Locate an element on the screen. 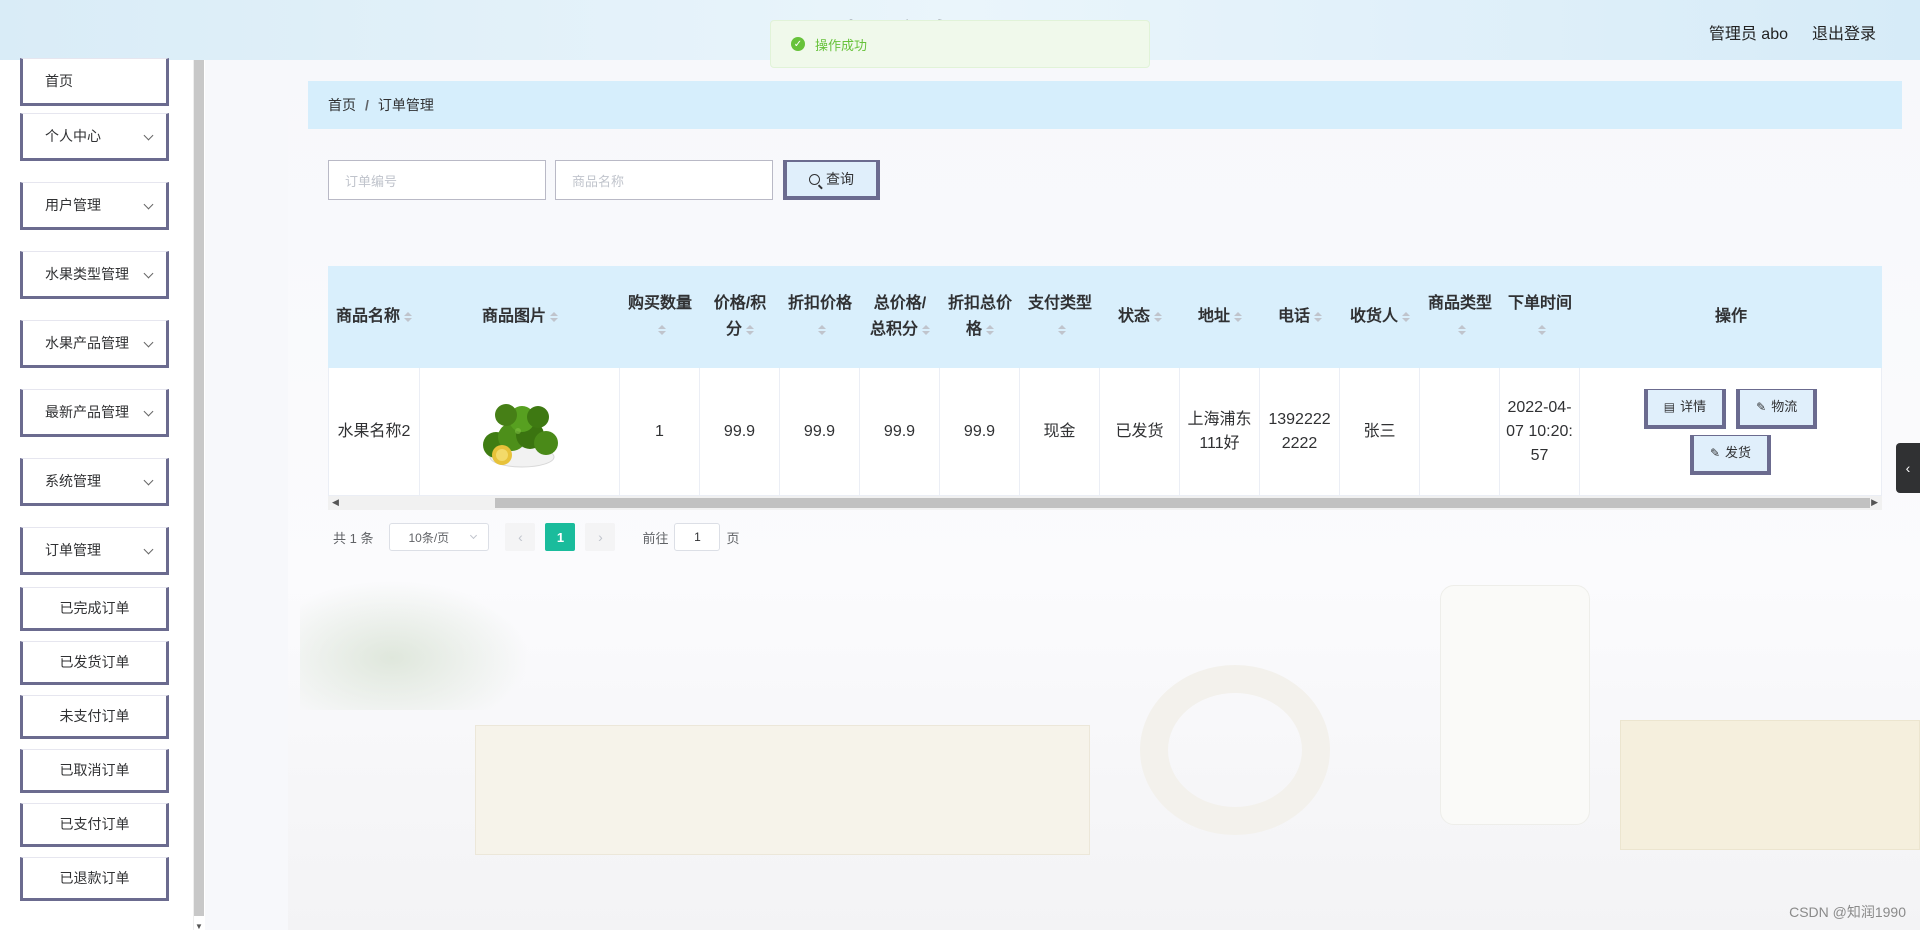  scroll-down-arrow-icon: ▼ is located at coordinates (199, 926).